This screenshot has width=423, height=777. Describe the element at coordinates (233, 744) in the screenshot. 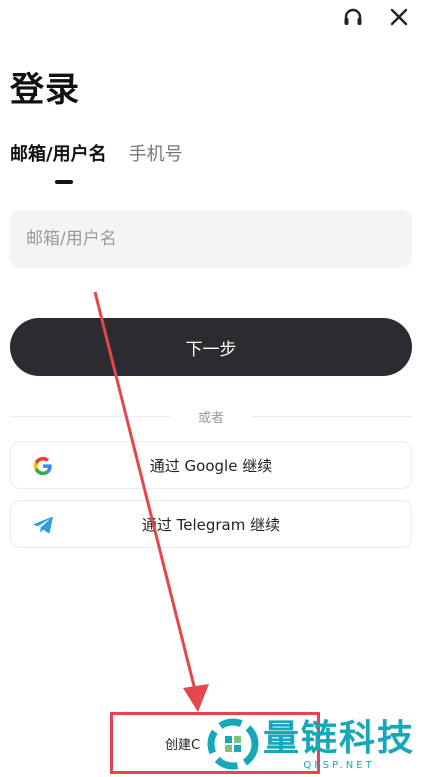

I see `watermark-emblem-icon` at that location.